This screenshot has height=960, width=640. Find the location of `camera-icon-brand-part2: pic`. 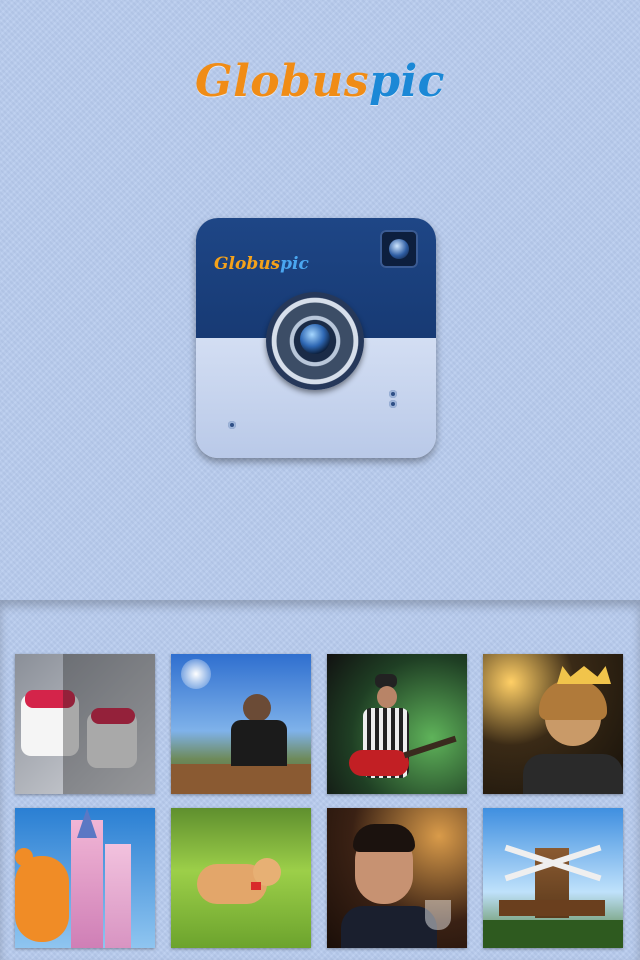

camera-icon-brand-part2: pic is located at coordinates (294, 264).